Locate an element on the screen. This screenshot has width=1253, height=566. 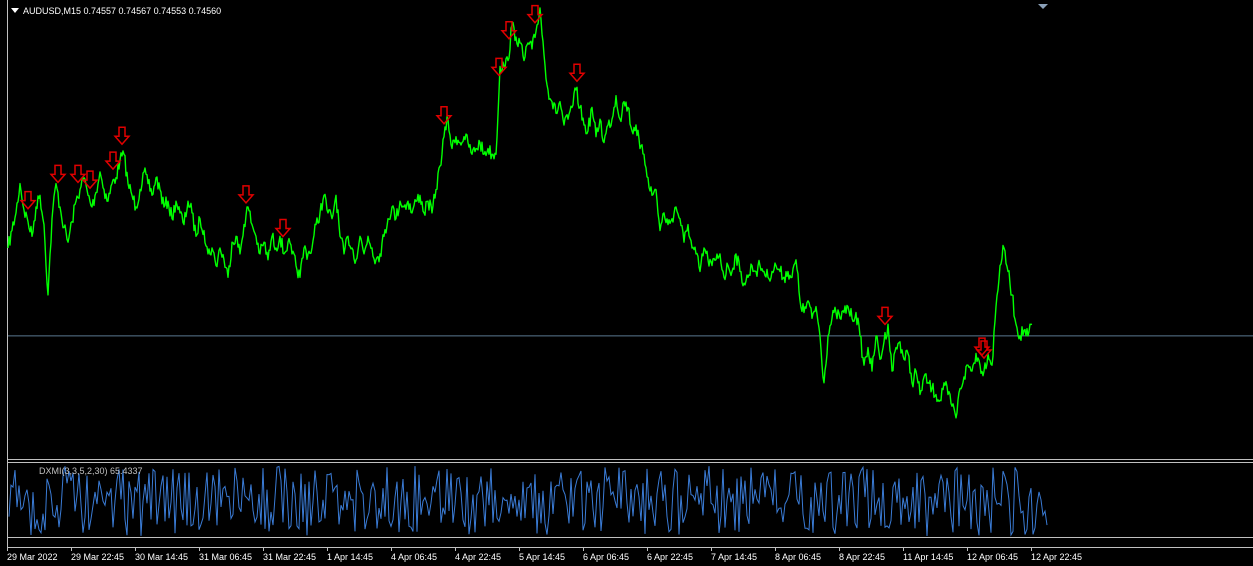
time-label: 1 Apr 14:45 is located at coordinates (350, 557).